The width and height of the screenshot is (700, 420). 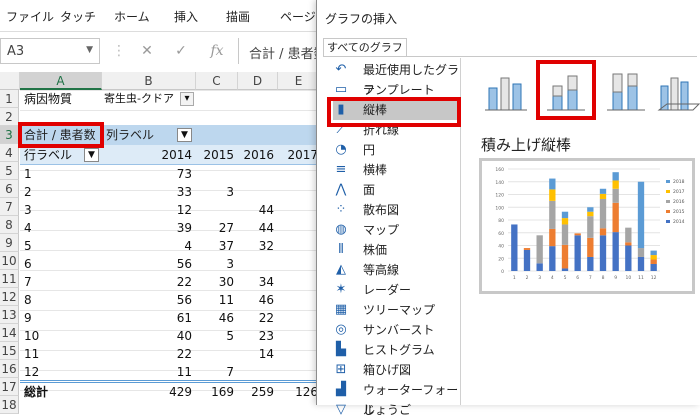 What do you see at coordinates (9, 207) in the screenshot?
I see `row-header: 7` at bounding box center [9, 207].